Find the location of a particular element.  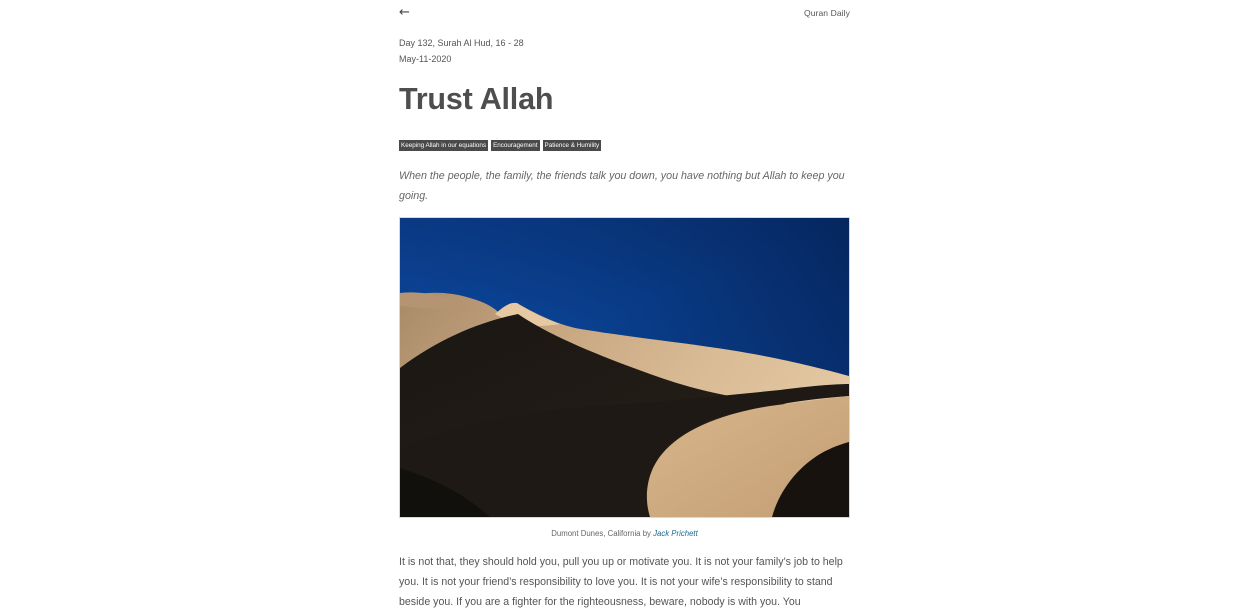

tag-keeping-allah: Keeping Allah in our equations is located at coordinates (444, 145).